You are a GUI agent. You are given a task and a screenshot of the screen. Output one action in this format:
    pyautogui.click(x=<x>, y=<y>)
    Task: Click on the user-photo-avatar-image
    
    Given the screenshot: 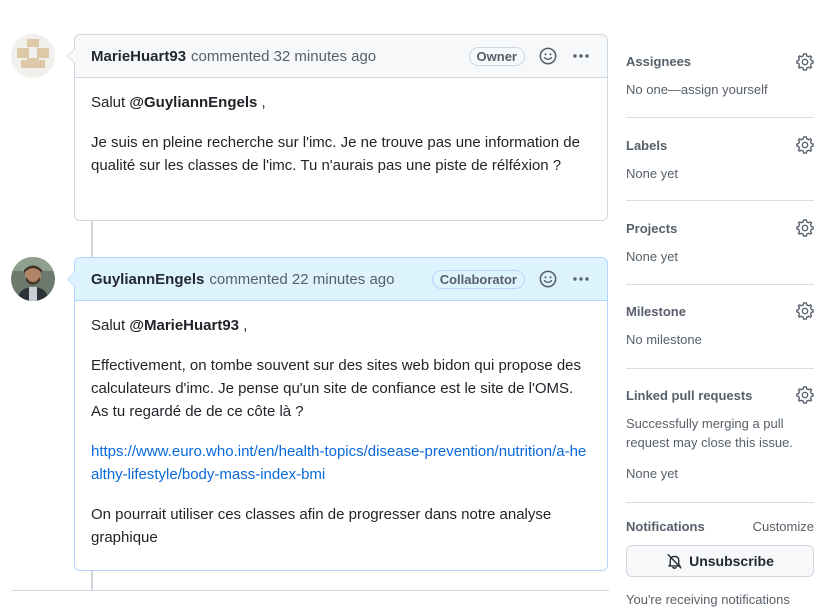 What is the action you would take?
    pyautogui.click(x=33, y=279)
    